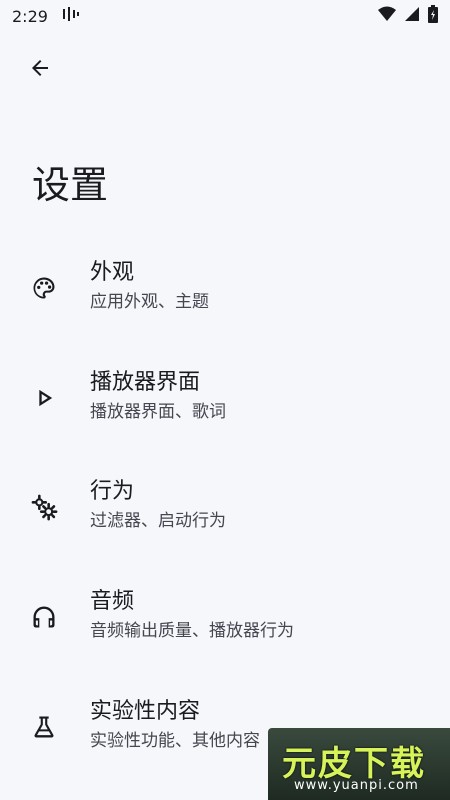  I want to click on status-time: 2:29, so click(30, 16).